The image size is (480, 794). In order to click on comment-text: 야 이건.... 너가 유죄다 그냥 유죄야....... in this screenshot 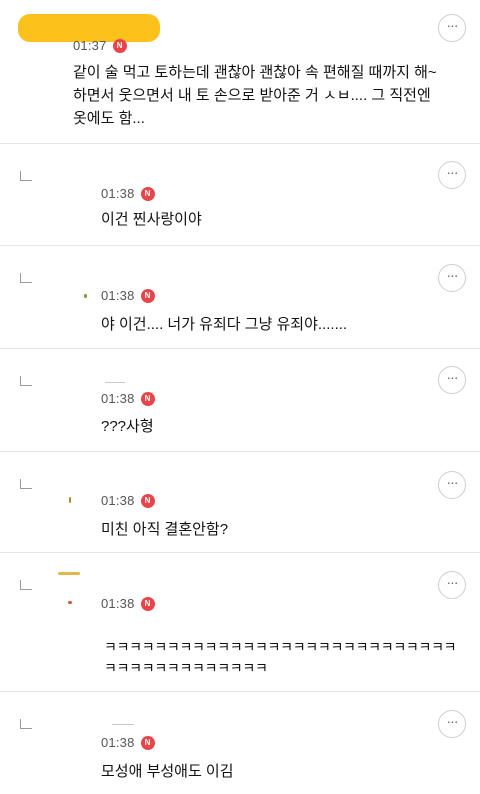, I will do `click(224, 324)`.